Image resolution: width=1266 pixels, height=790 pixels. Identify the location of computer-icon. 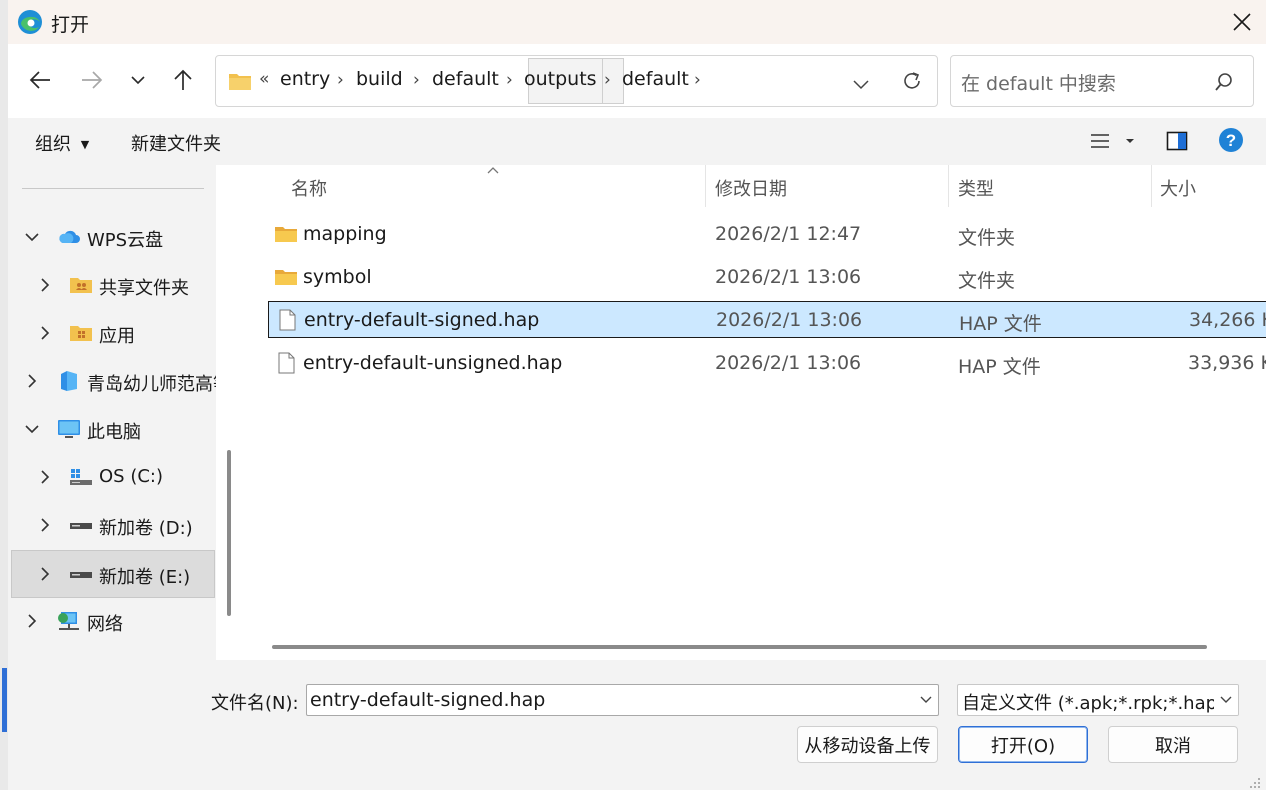
(69, 429).